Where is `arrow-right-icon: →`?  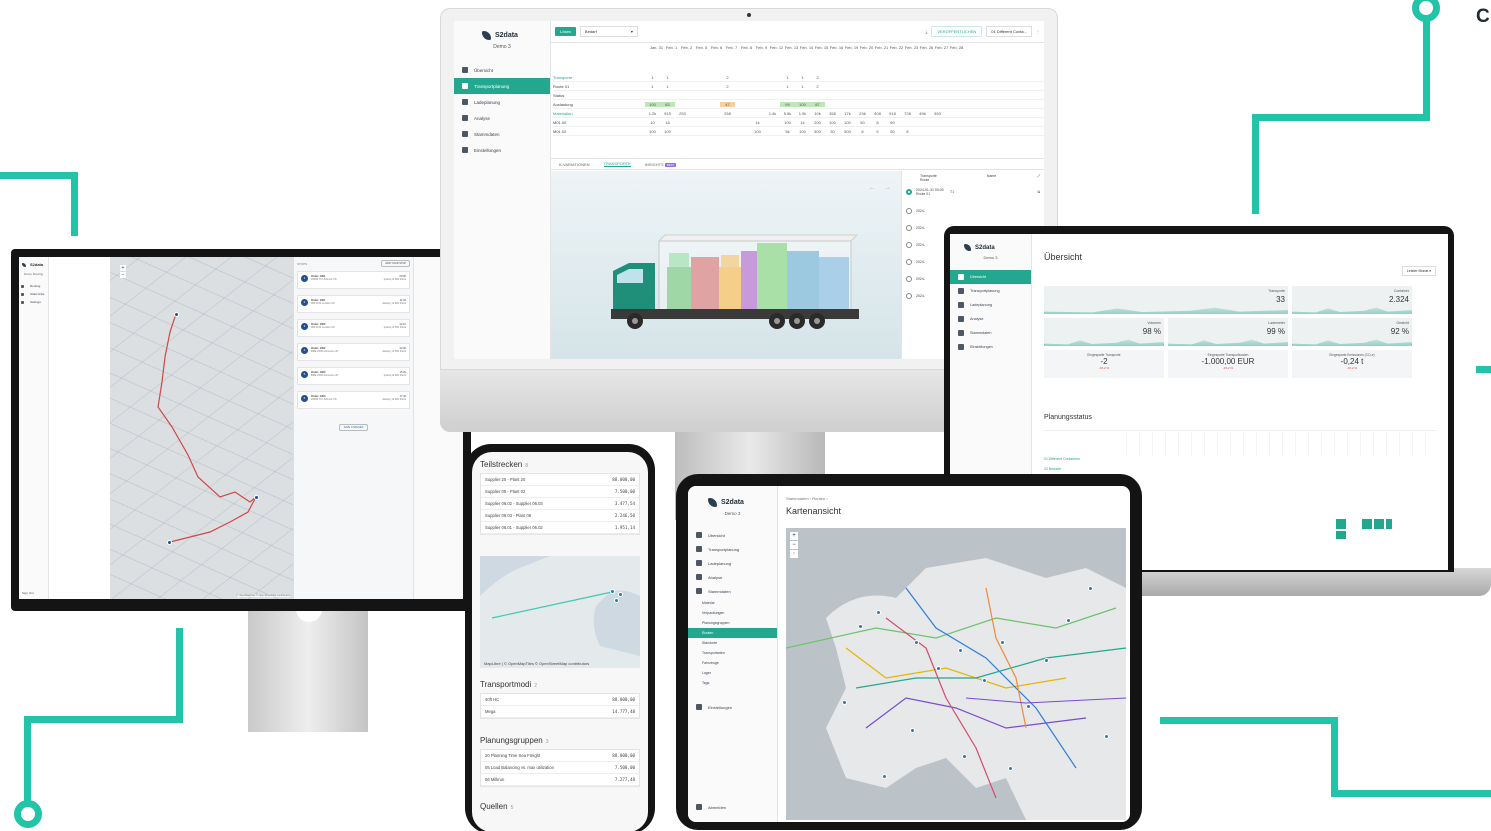 arrow-right-icon: → is located at coordinates (888, 188).